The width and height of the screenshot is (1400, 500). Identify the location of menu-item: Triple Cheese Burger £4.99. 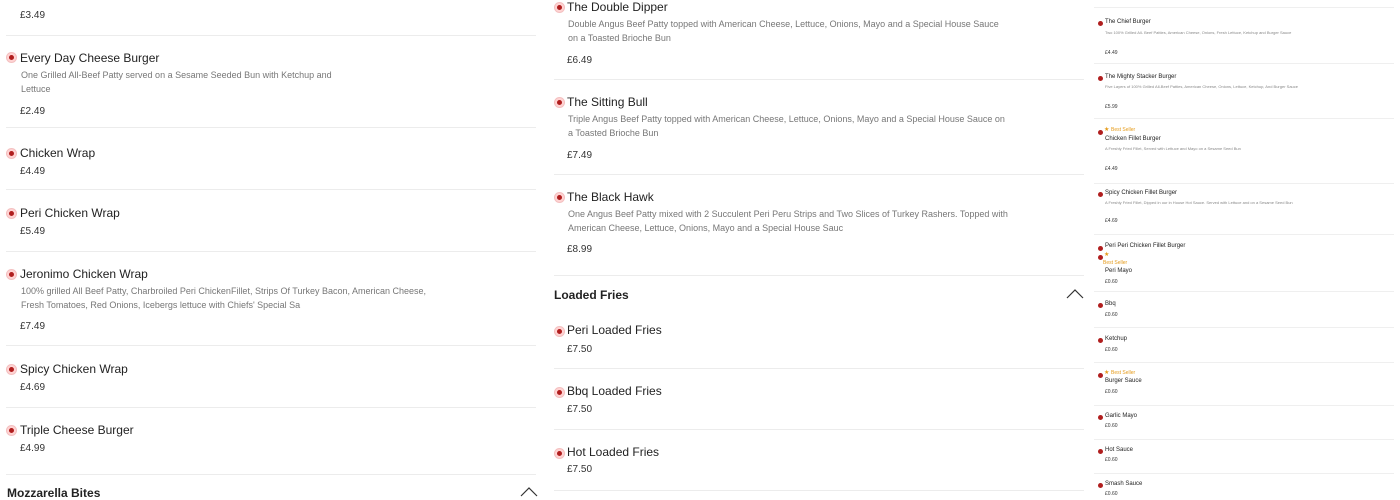
(271, 441).